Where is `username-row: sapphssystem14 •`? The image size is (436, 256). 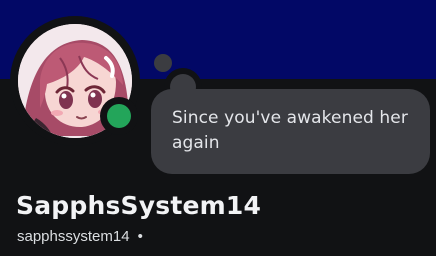
username-row: sapphssystem14 • is located at coordinates (80, 236).